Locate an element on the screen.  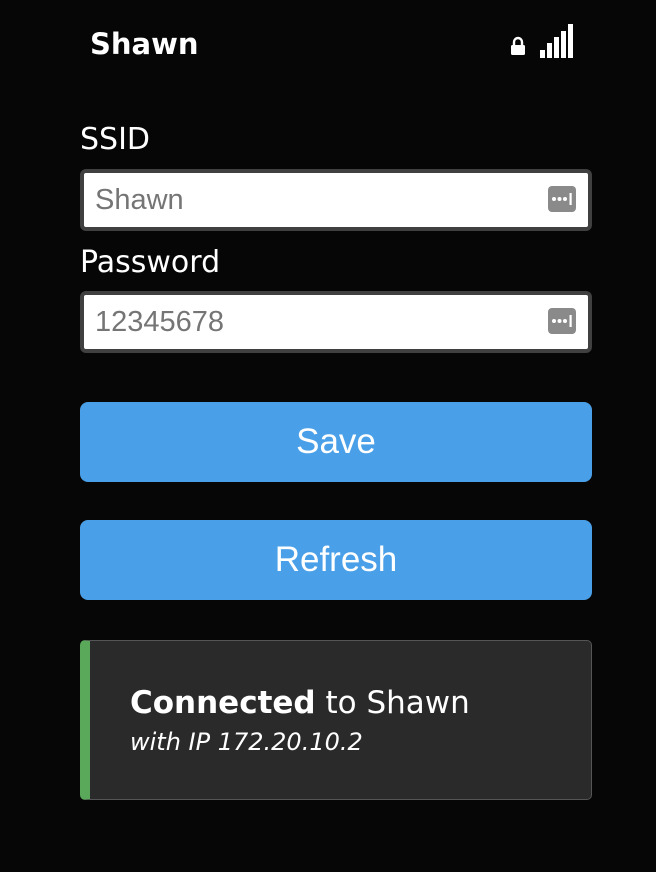
connection-status: Connected to Shawn is located at coordinates (300, 703).